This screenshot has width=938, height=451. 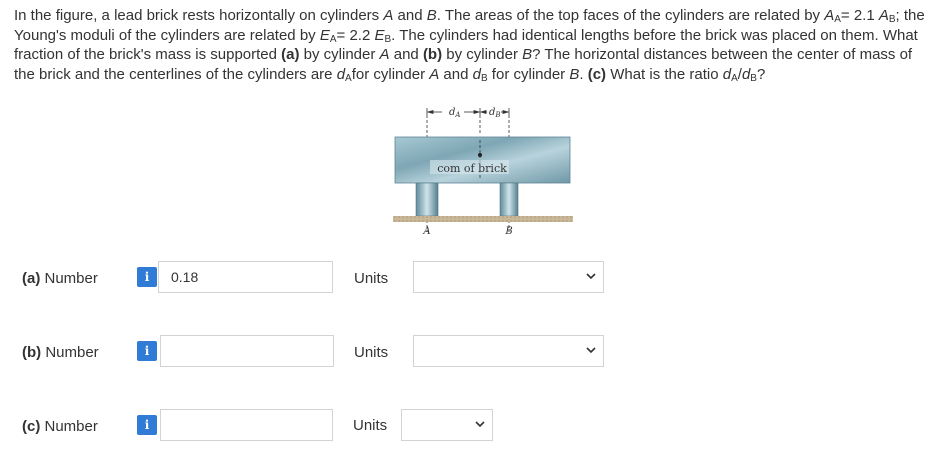 I want to click on cylinder-a, so click(x=427, y=199).